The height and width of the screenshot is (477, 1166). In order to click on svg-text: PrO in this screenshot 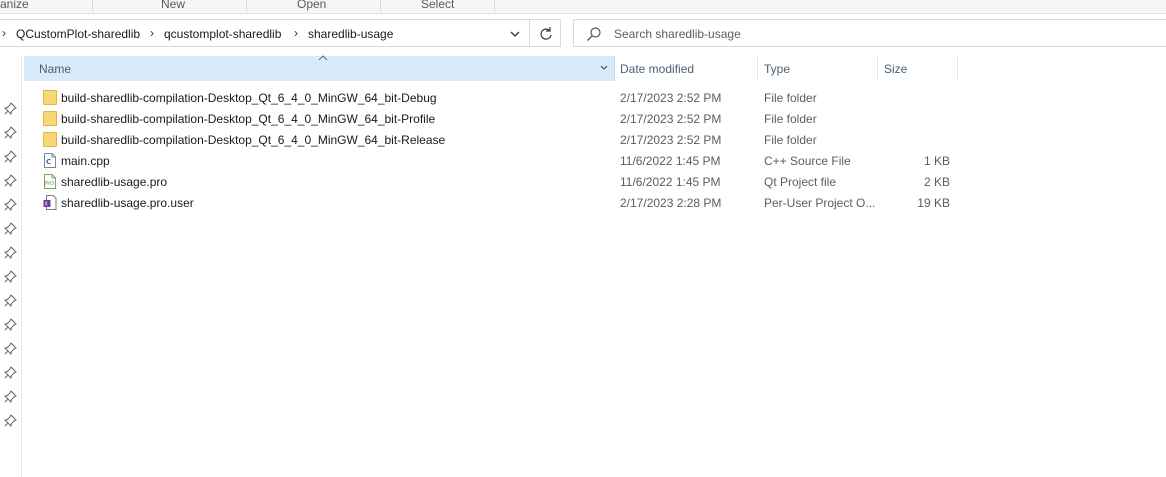, I will do `click(49, 184)`.